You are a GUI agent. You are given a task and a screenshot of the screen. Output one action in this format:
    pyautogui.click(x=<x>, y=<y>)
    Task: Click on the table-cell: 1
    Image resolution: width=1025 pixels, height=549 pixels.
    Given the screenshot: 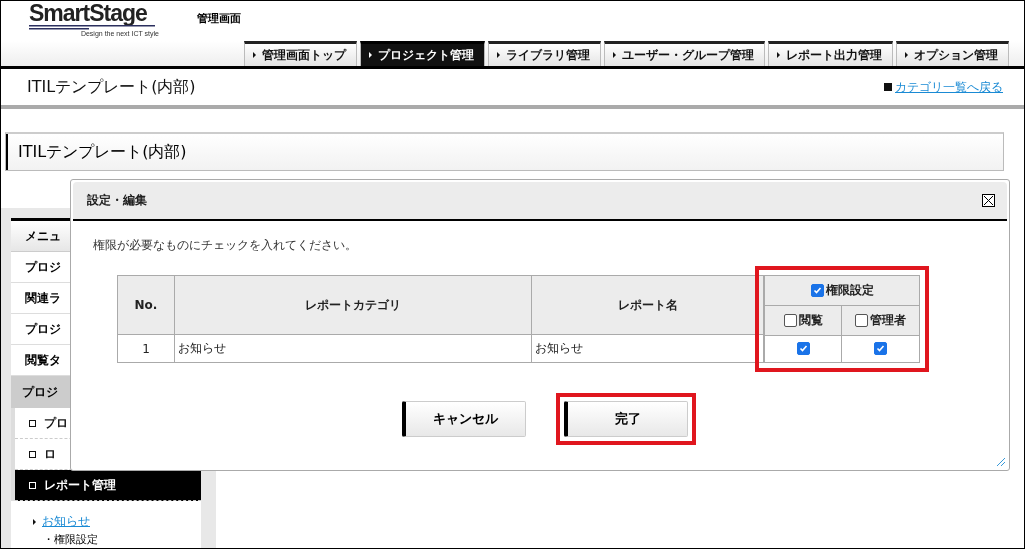 What is the action you would take?
    pyautogui.click(x=146, y=348)
    